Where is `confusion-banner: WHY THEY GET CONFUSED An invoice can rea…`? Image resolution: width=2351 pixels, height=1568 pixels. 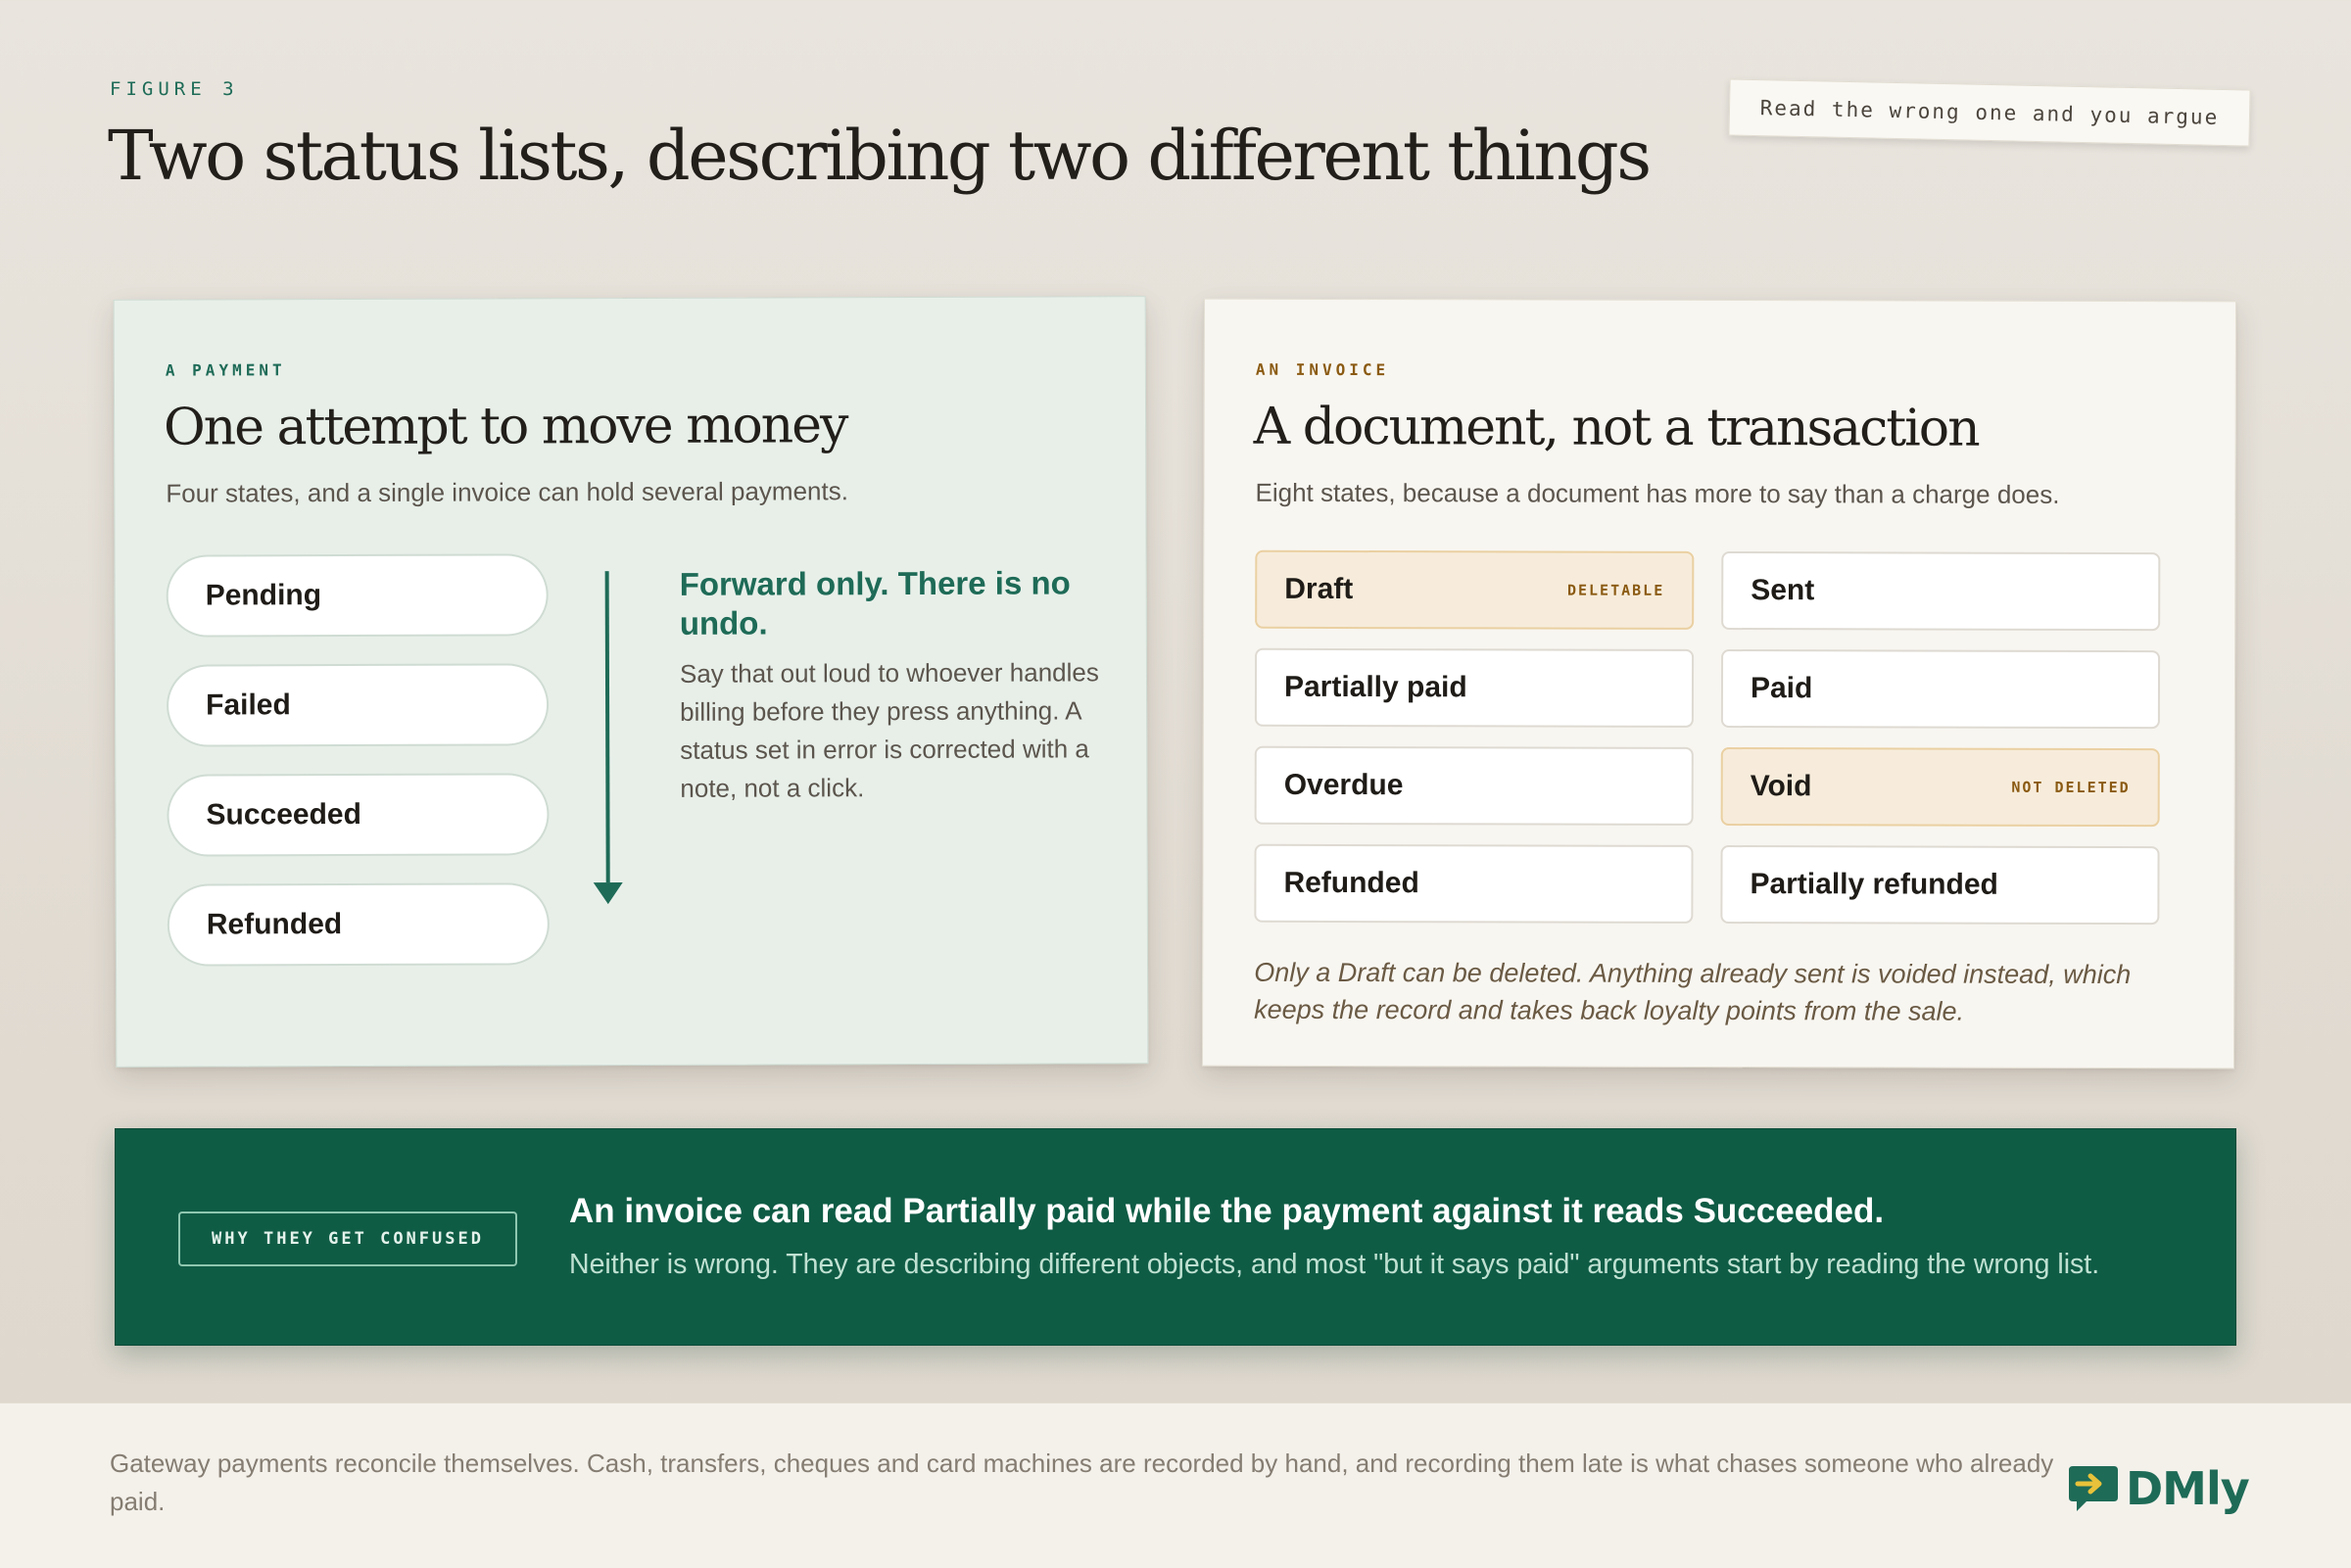
confusion-banner: WHY THEY GET CONFUSED An invoice can rea… is located at coordinates (1175, 1237).